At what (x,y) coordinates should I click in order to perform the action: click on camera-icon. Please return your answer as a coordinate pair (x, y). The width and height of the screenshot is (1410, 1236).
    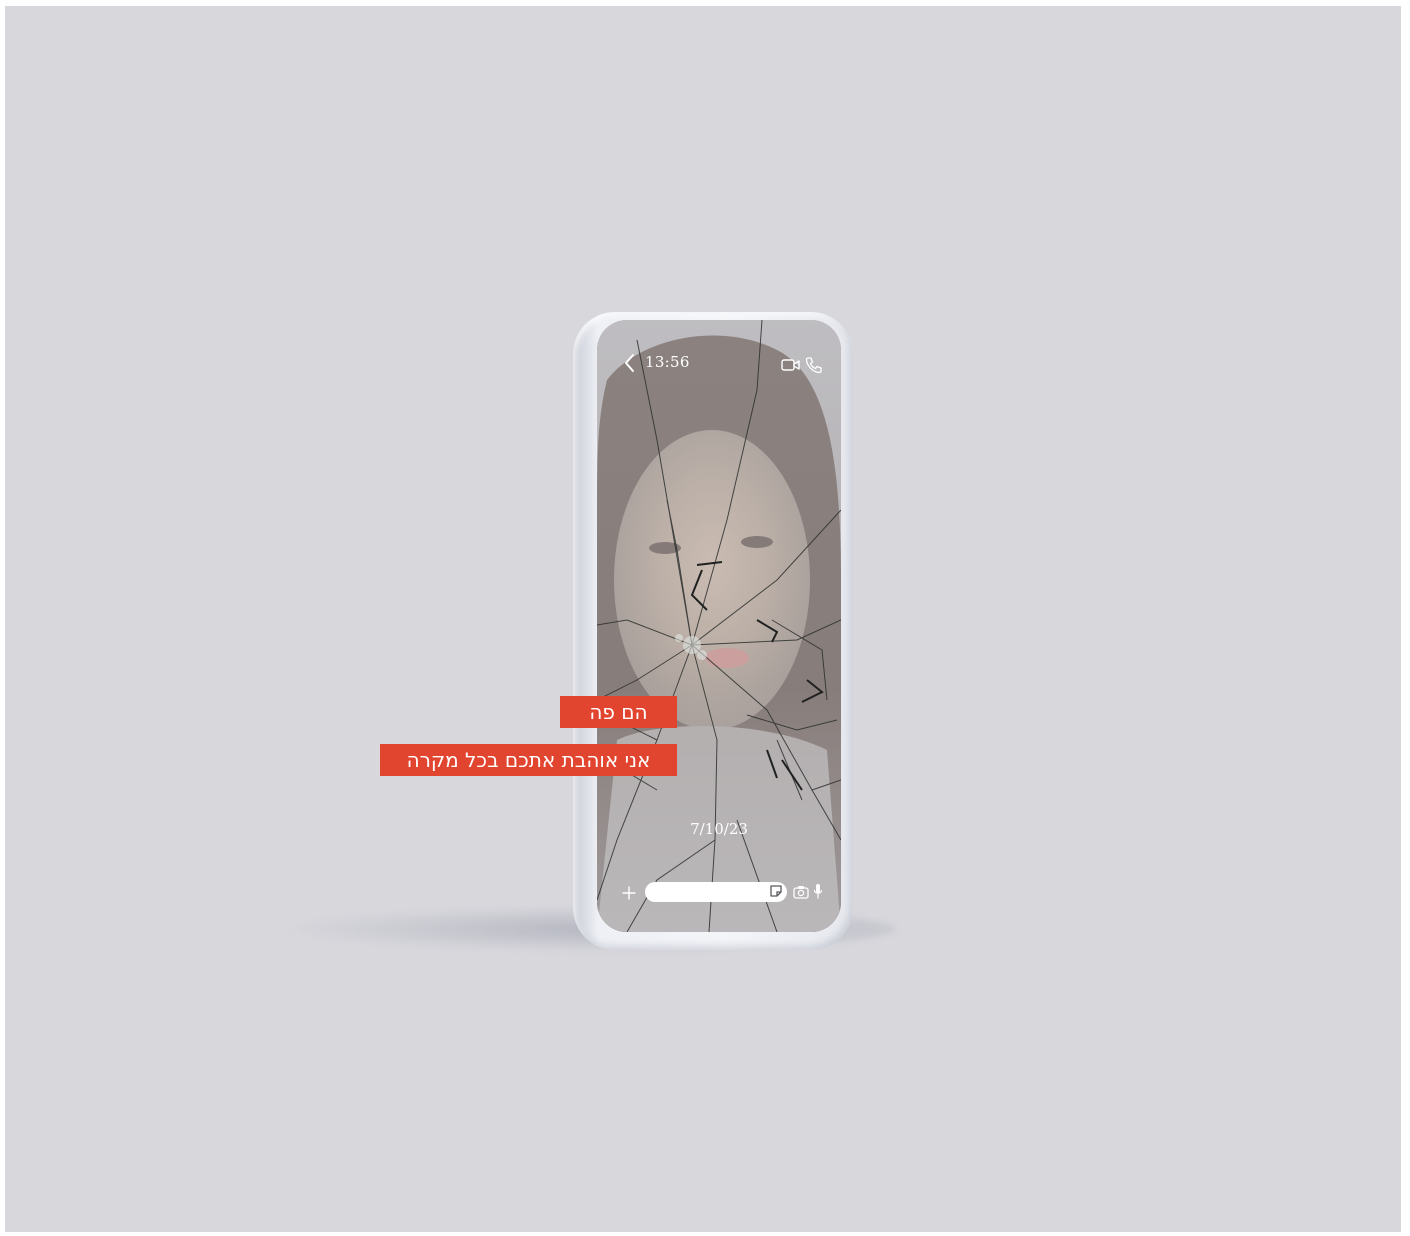
    Looking at the image, I should click on (801, 892).